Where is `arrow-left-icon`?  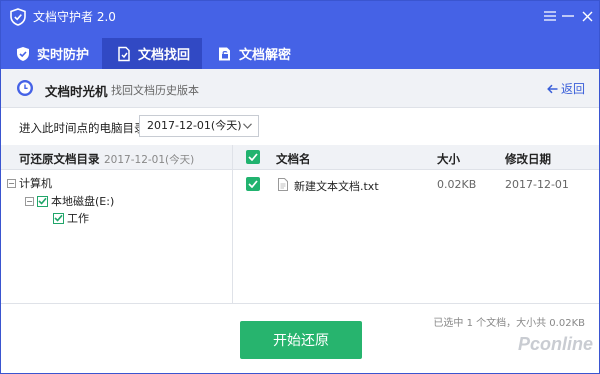 arrow-left-icon is located at coordinates (552, 88).